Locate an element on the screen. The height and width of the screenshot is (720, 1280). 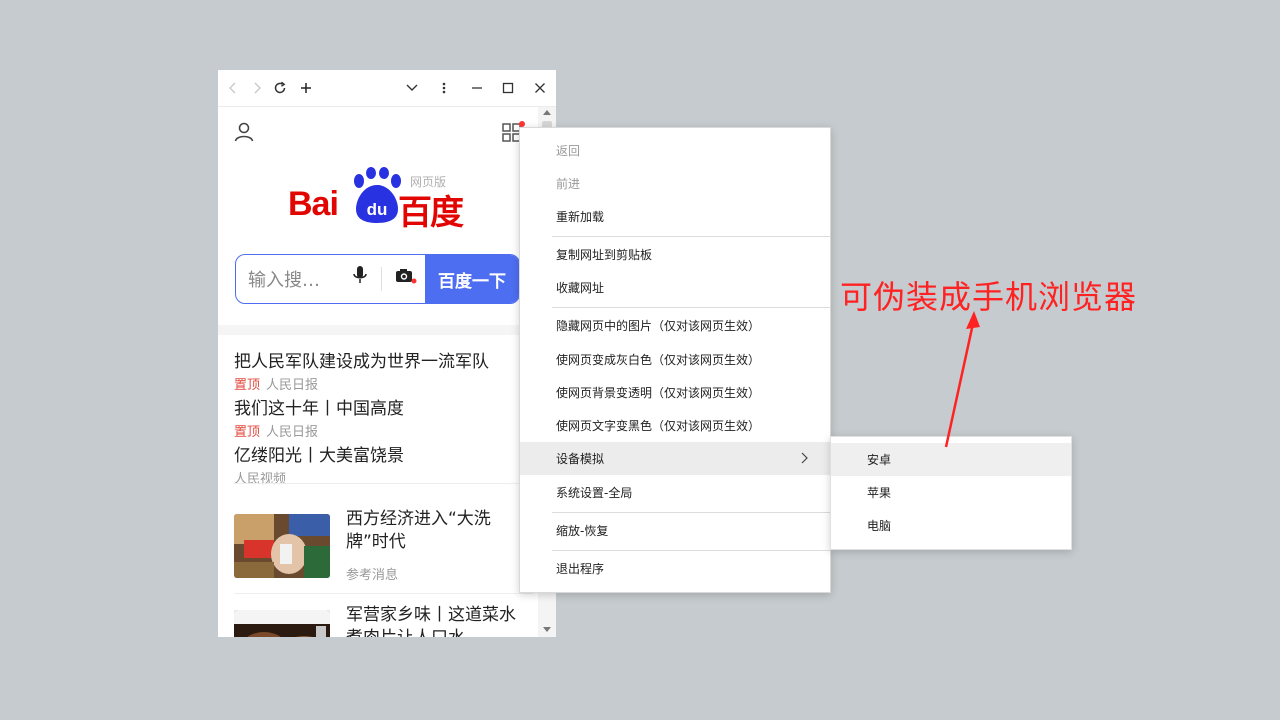
close-icon is located at coordinates (540, 88).